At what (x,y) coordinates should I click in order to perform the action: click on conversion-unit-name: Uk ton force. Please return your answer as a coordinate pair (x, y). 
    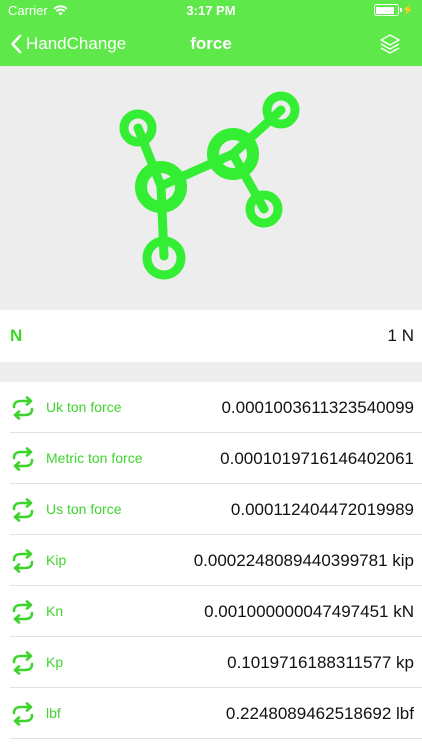
    Looking at the image, I should click on (84, 407).